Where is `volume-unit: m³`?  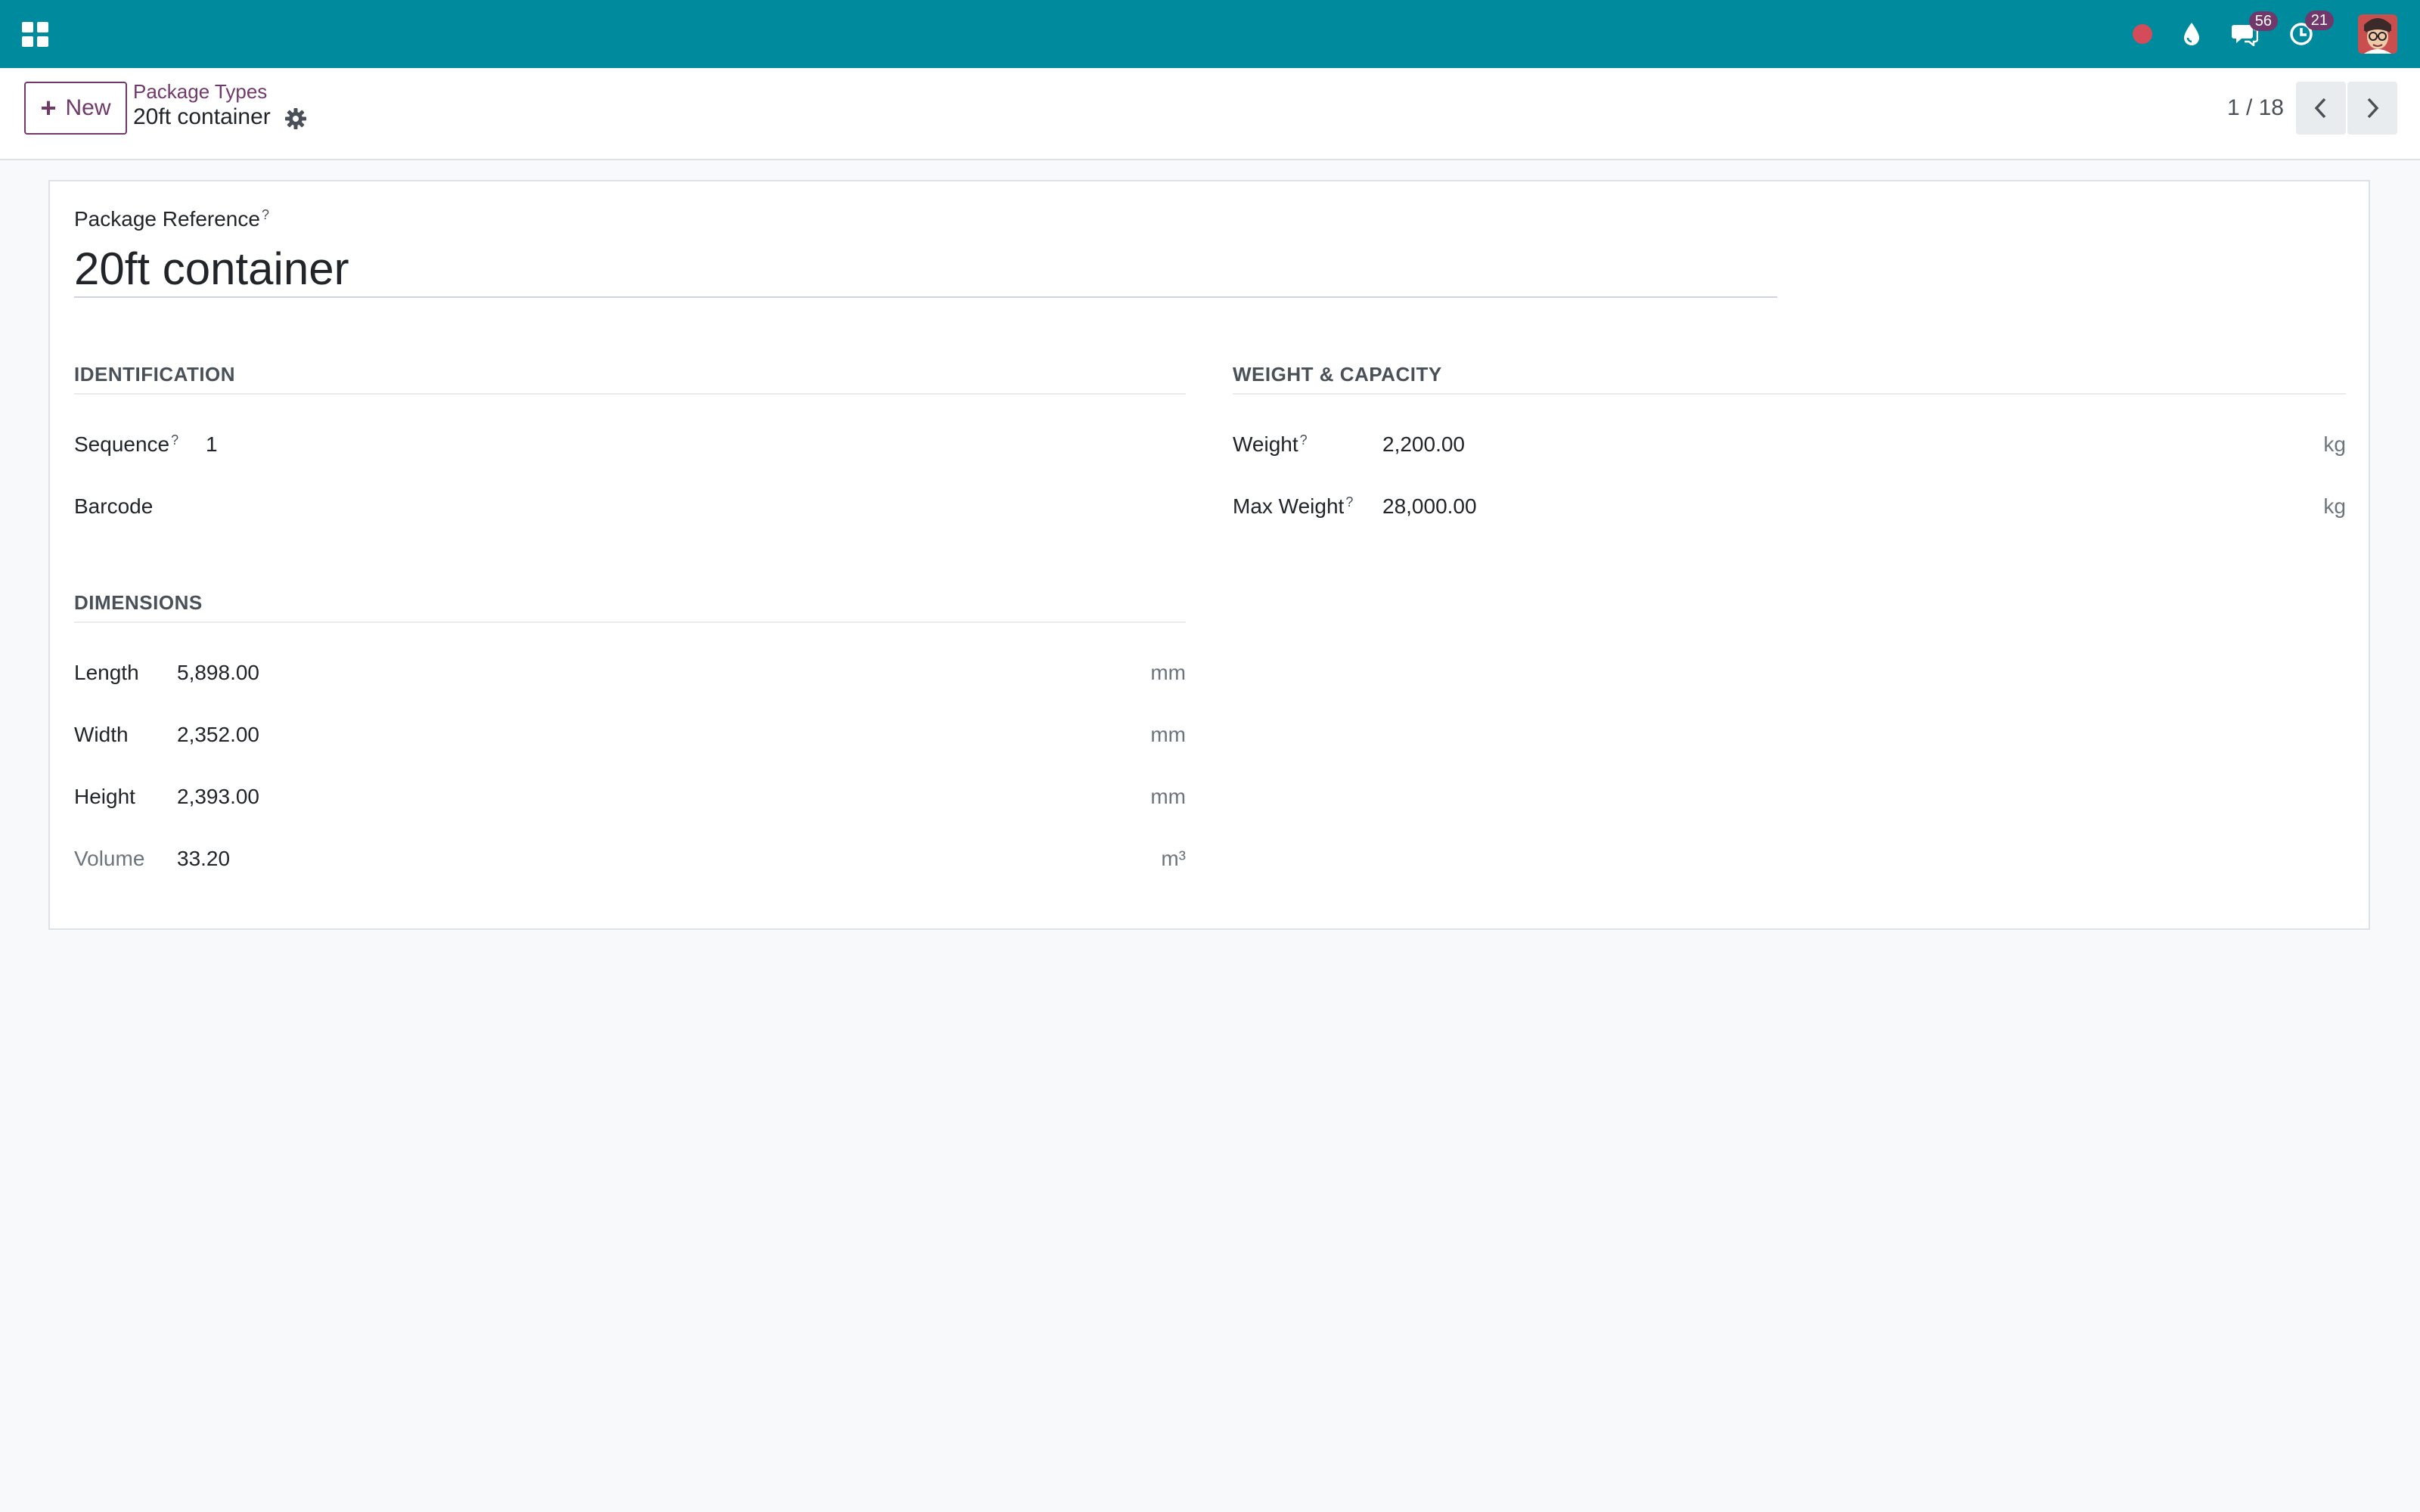 volume-unit: m³ is located at coordinates (1173, 858).